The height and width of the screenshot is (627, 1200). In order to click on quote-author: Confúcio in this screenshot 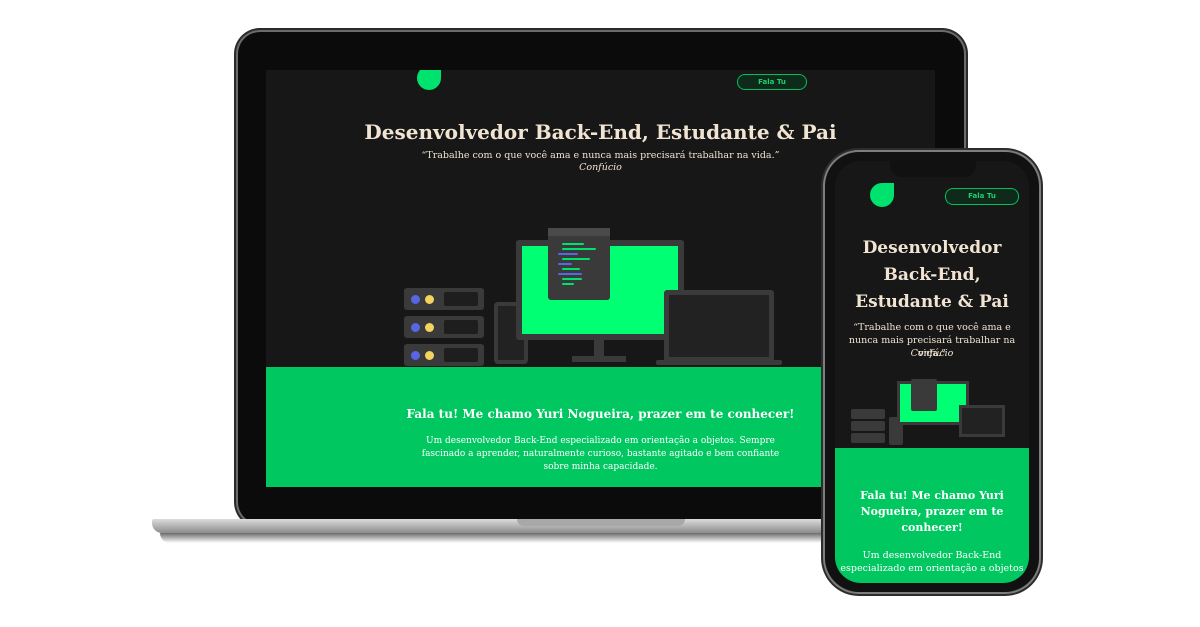, I will do `click(932, 353)`.